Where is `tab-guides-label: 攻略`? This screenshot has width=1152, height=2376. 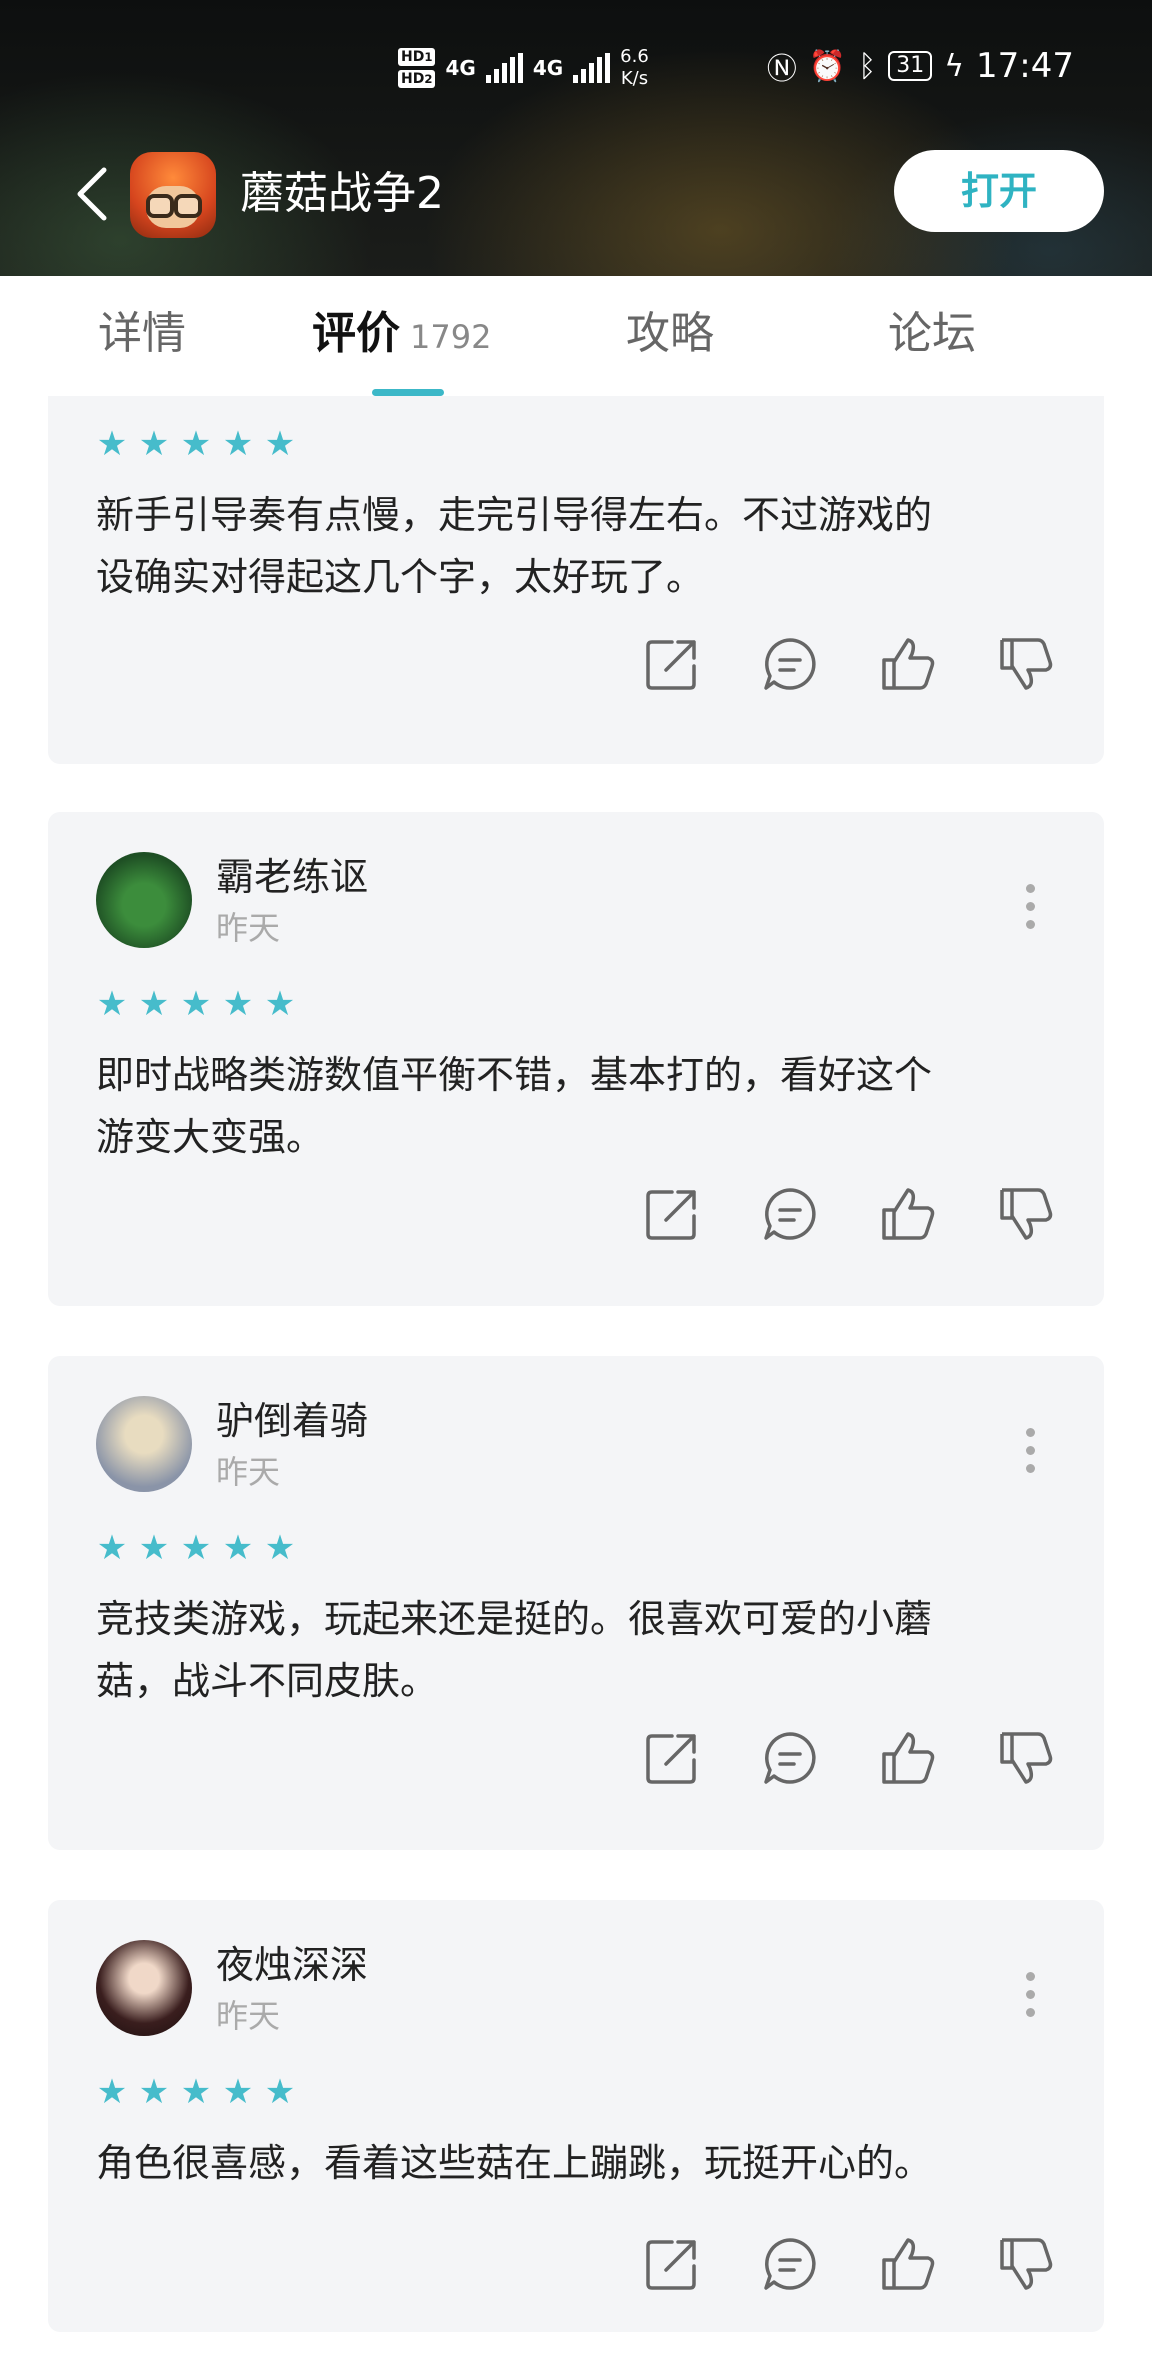 tab-guides-label: 攻略 is located at coordinates (670, 333).